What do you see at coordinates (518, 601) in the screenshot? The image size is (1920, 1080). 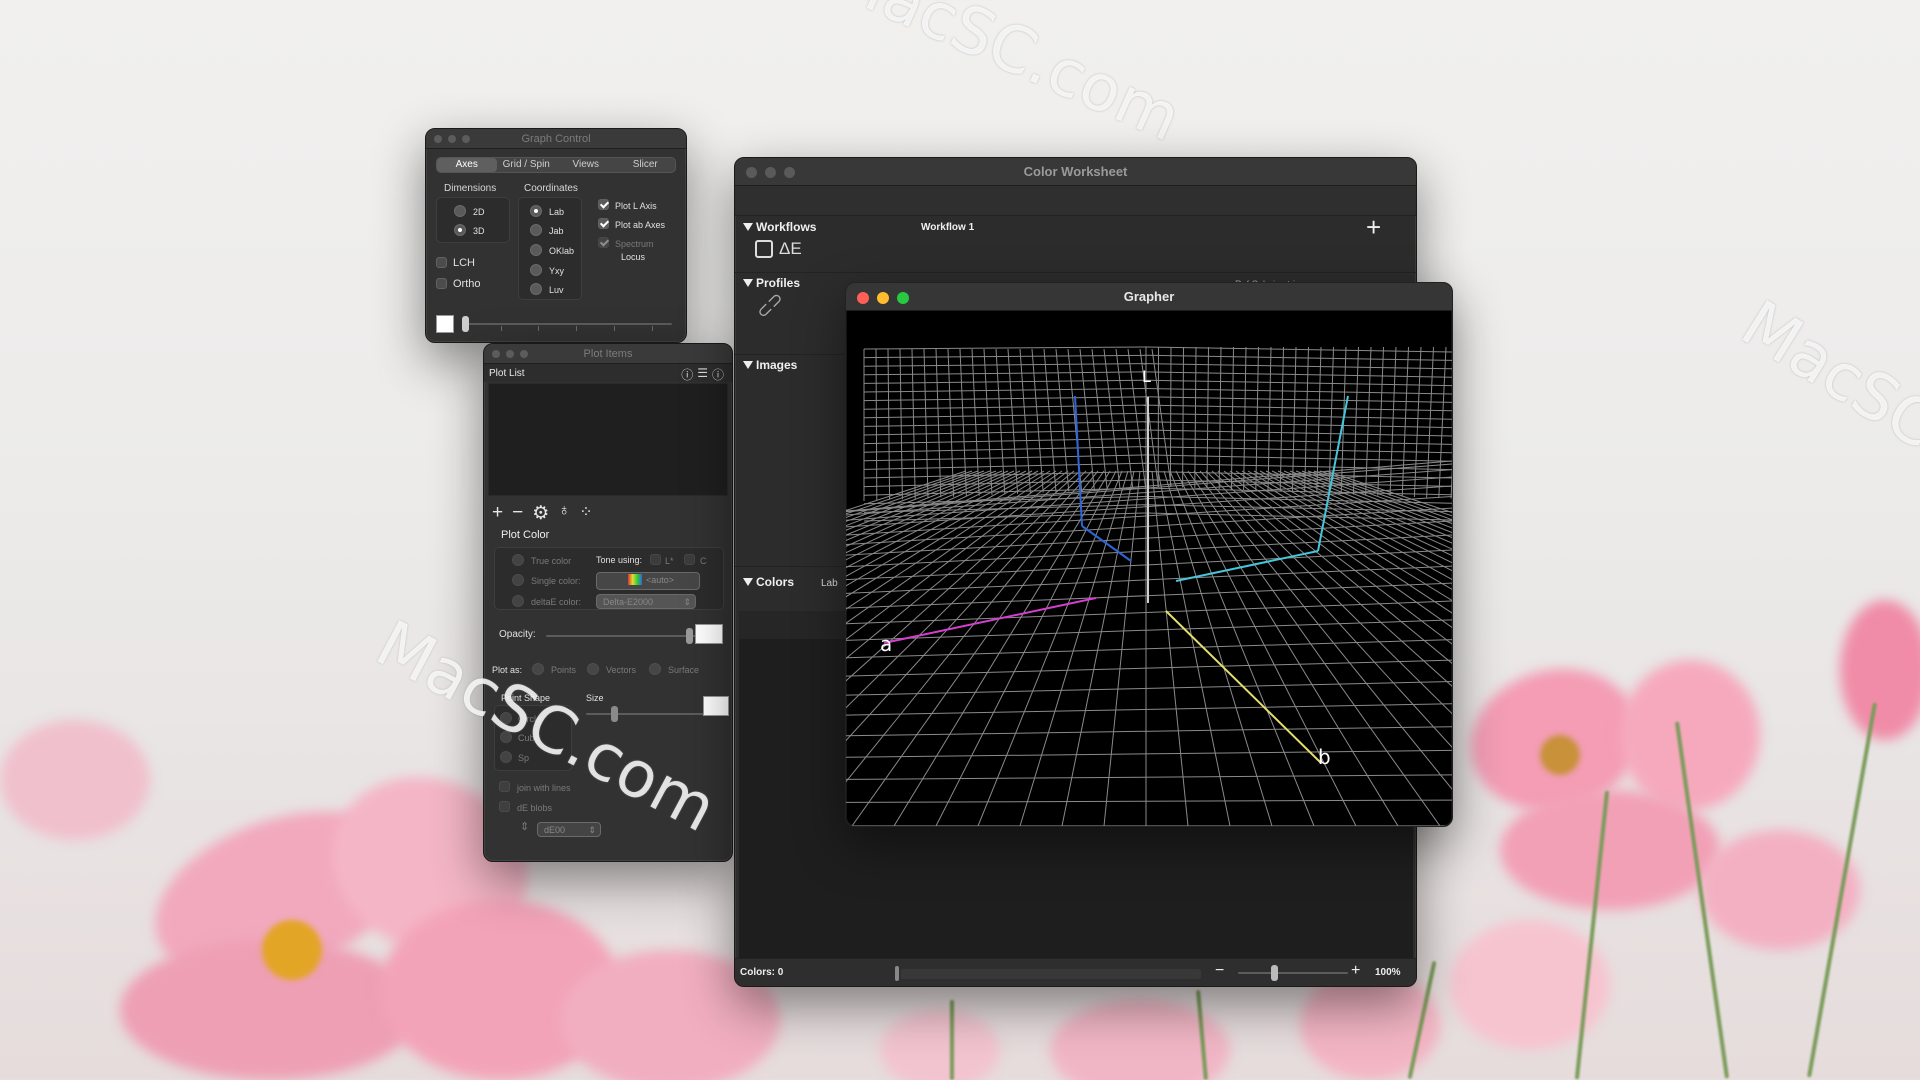 I see `radio-deltae-color` at bounding box center [518, 601].